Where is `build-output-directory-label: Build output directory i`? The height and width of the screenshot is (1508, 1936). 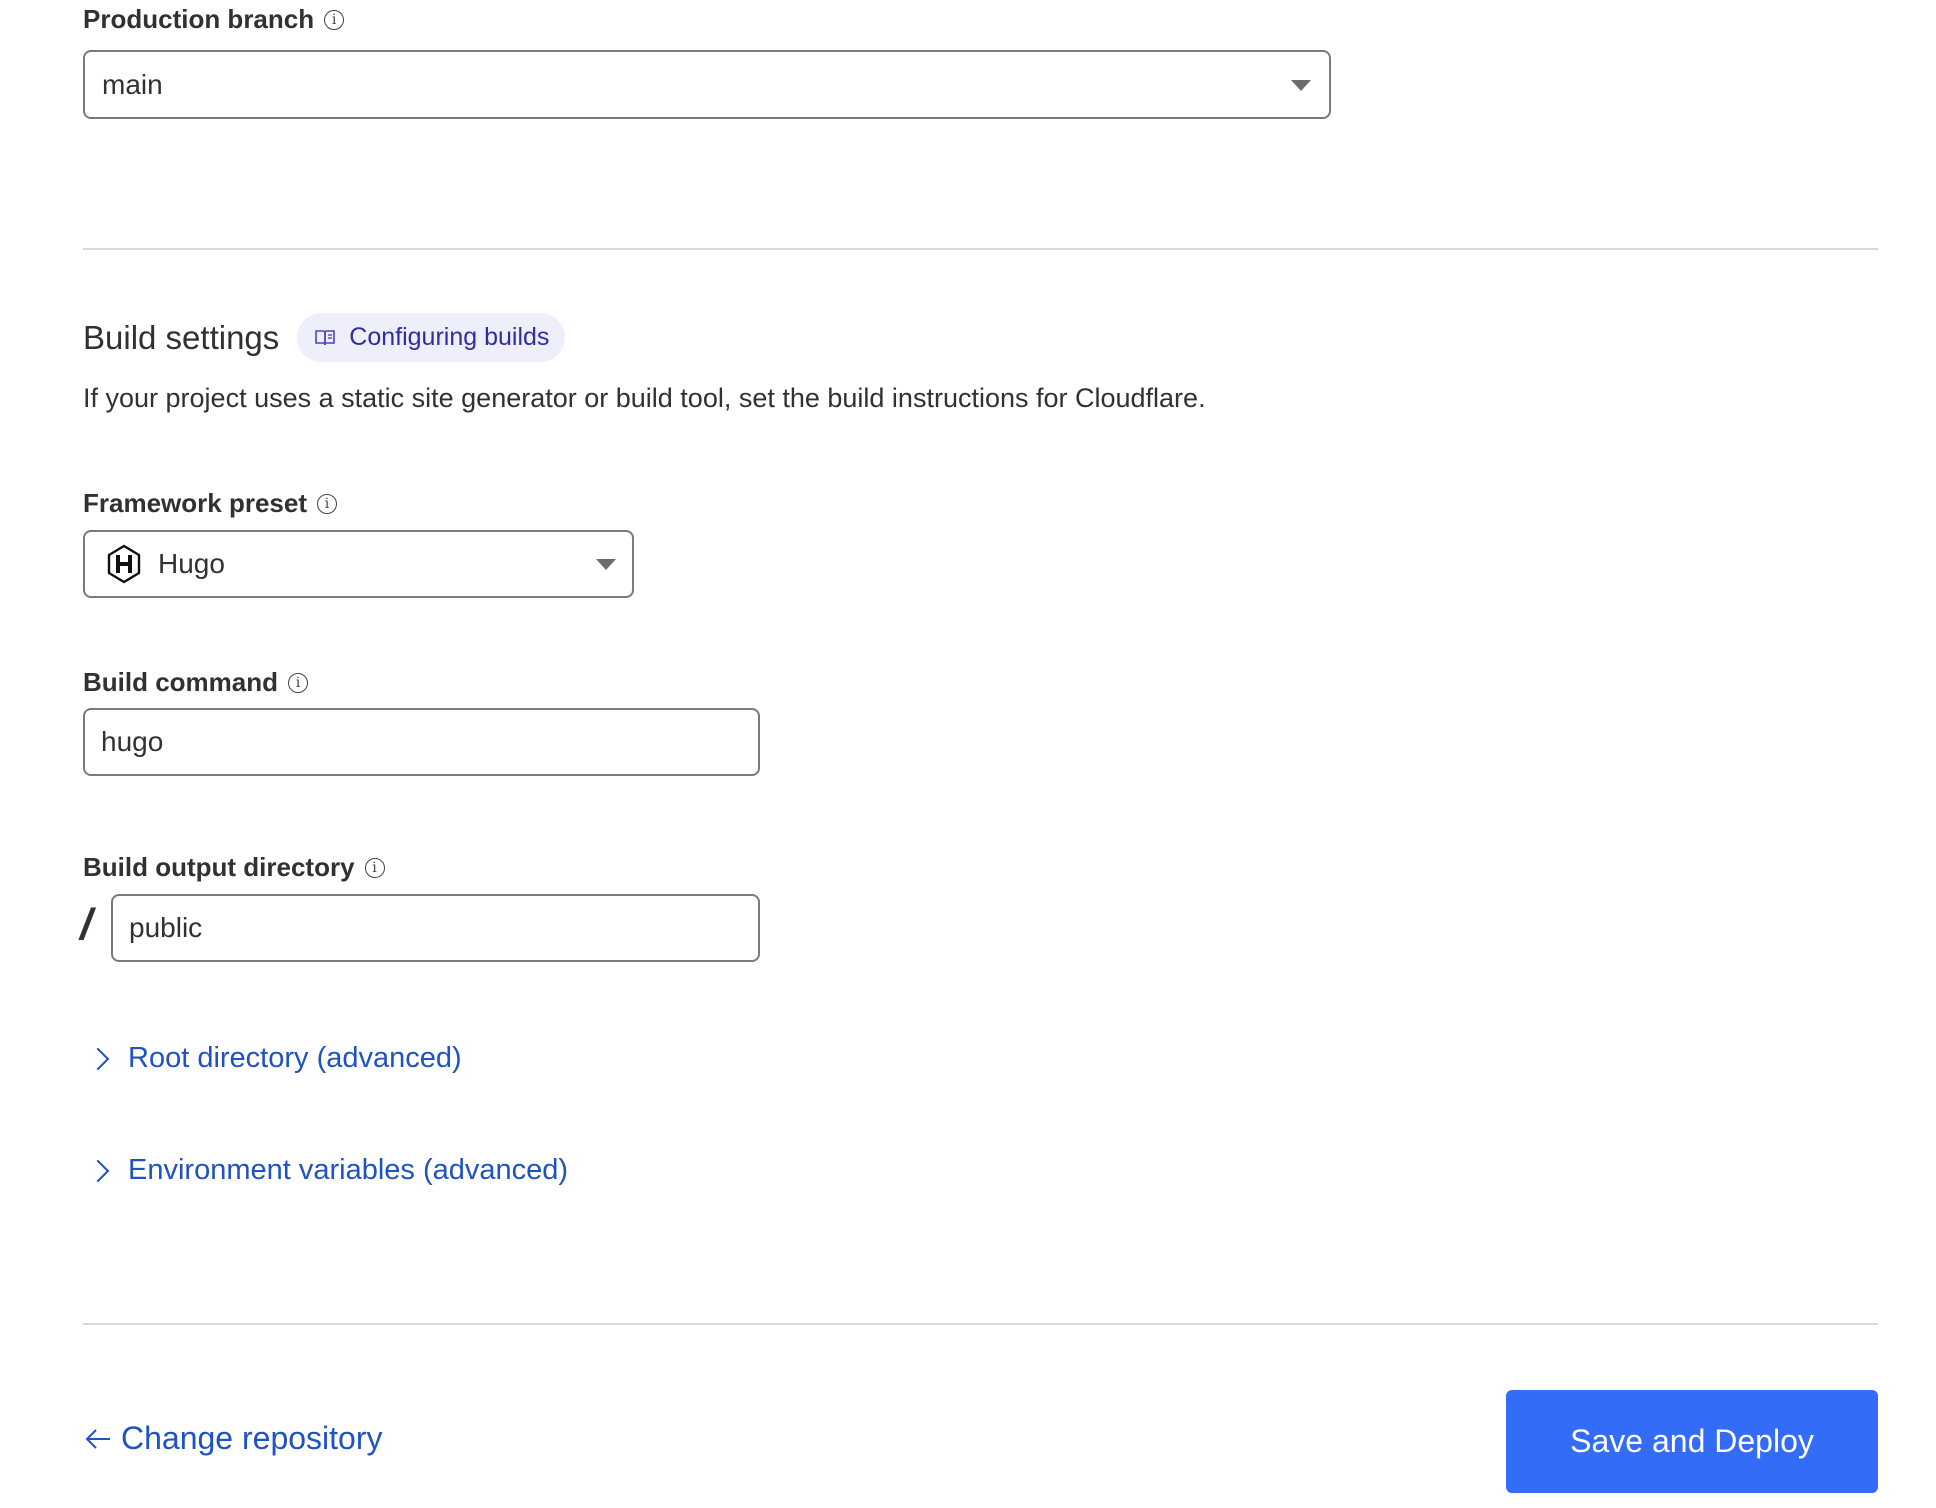 build-output-directory-label: Build output directory i is located at coordinates (234, 867).